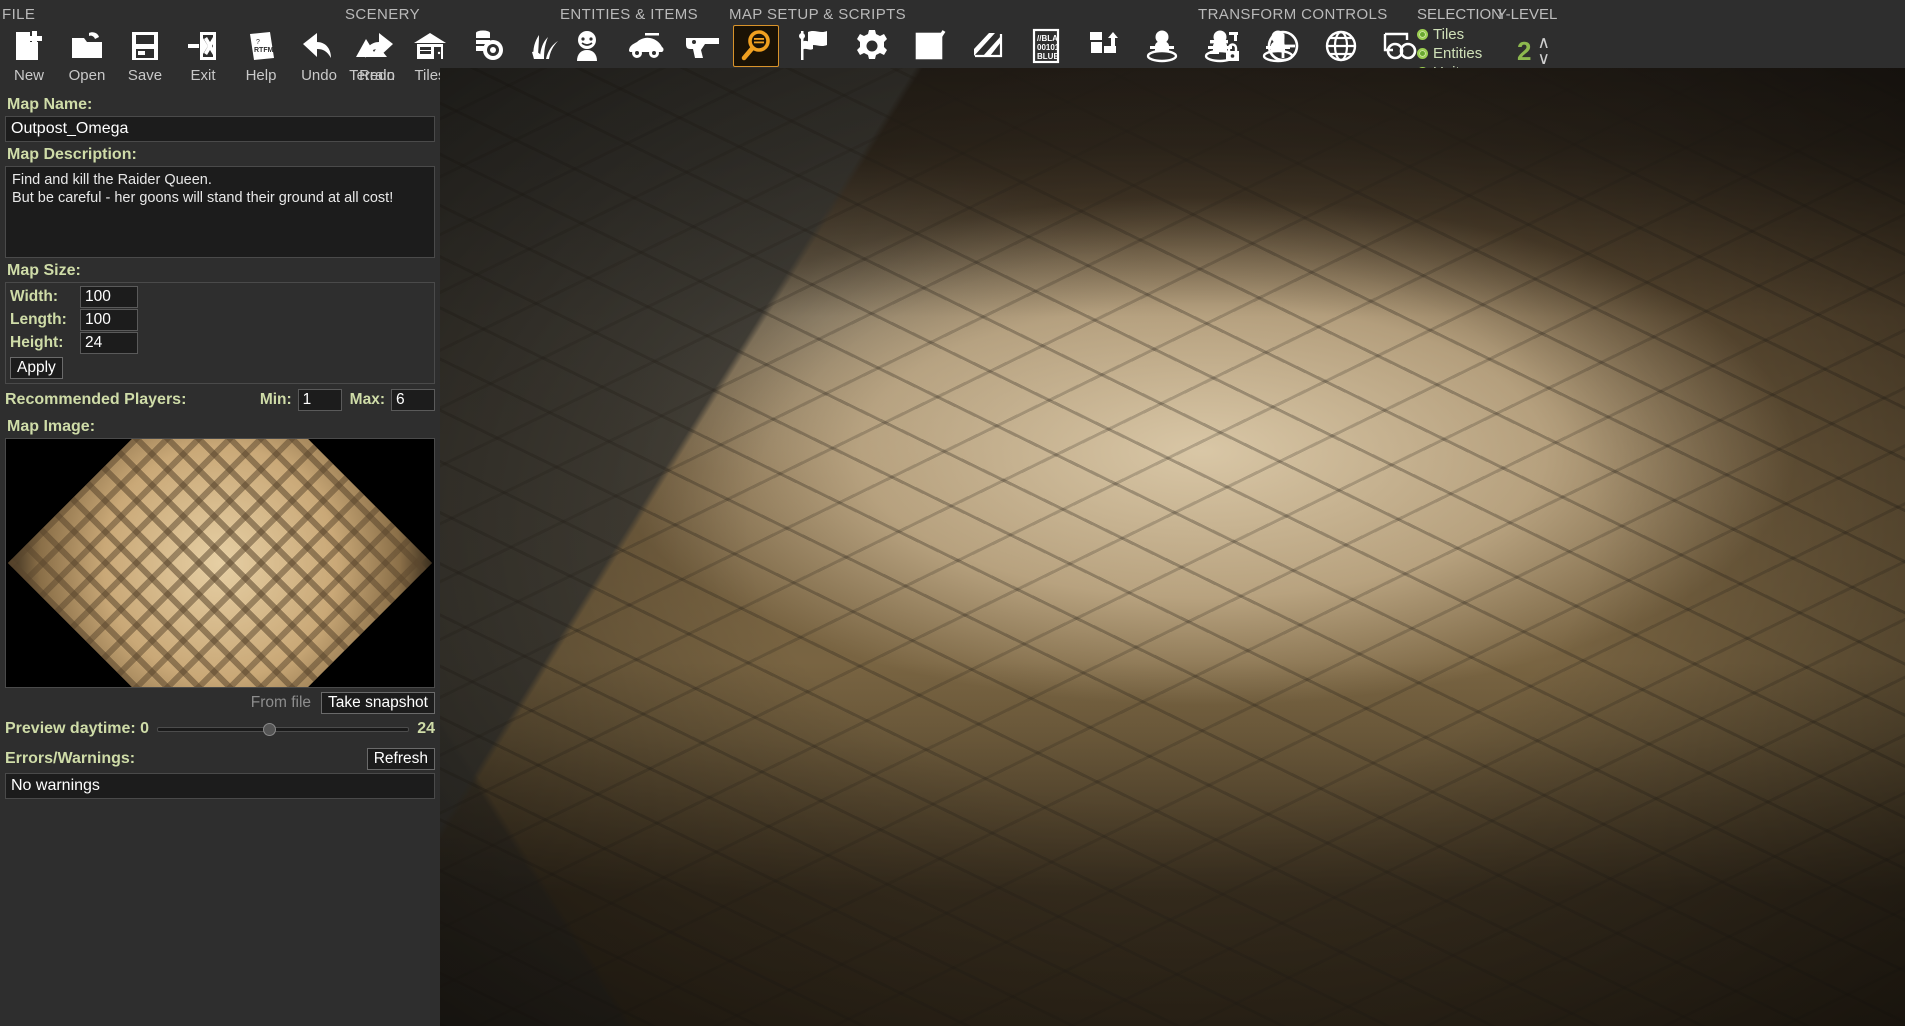 The height and width of the screenshot is (1026, 1905). What do you see at coordinates (220, 703) in the screenshot?
I see `snapshot-row: From file Take snapshot` at bounding box center [220, 703].